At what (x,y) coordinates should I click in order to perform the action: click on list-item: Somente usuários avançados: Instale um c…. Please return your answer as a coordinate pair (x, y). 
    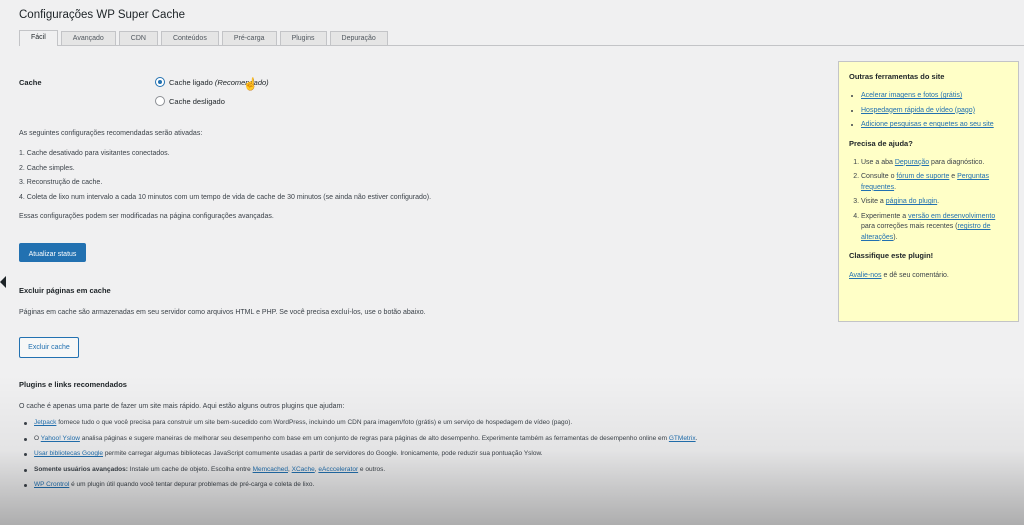
    Looking at the image, I should click on (358, 474).